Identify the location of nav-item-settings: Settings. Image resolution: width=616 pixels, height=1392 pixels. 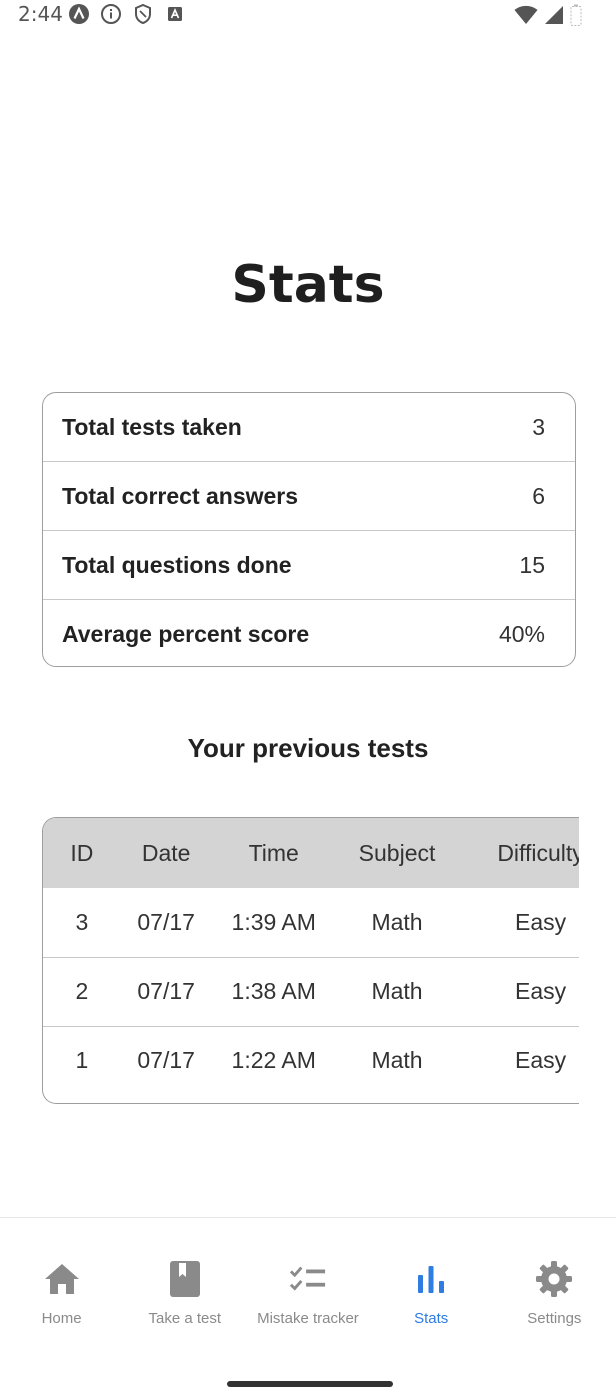
(554, 1283).